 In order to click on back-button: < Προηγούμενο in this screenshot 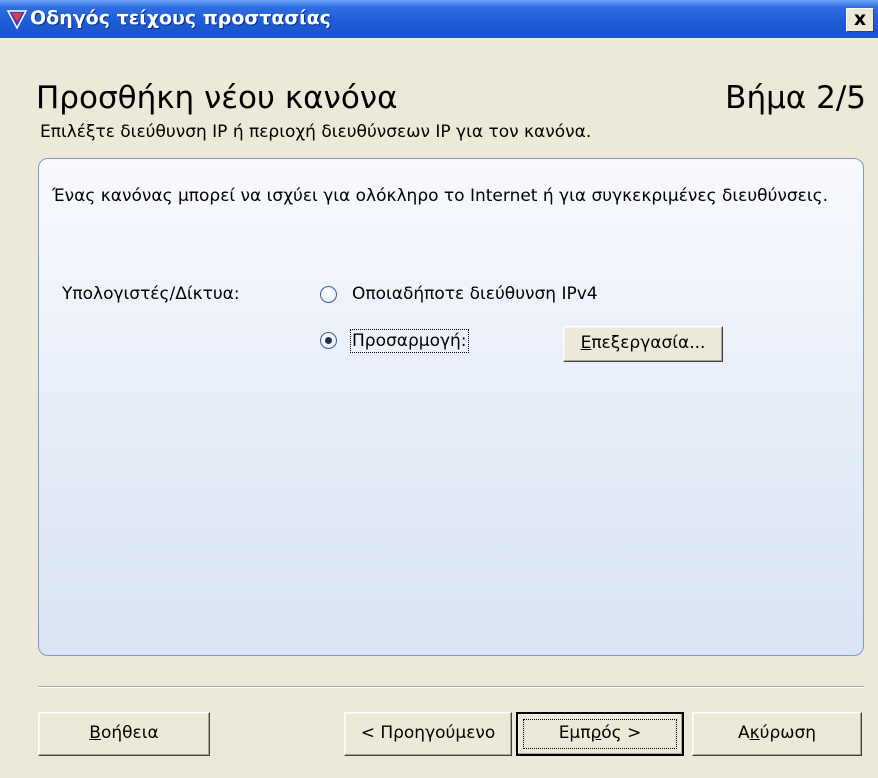, I will do `click(428, 734)`.